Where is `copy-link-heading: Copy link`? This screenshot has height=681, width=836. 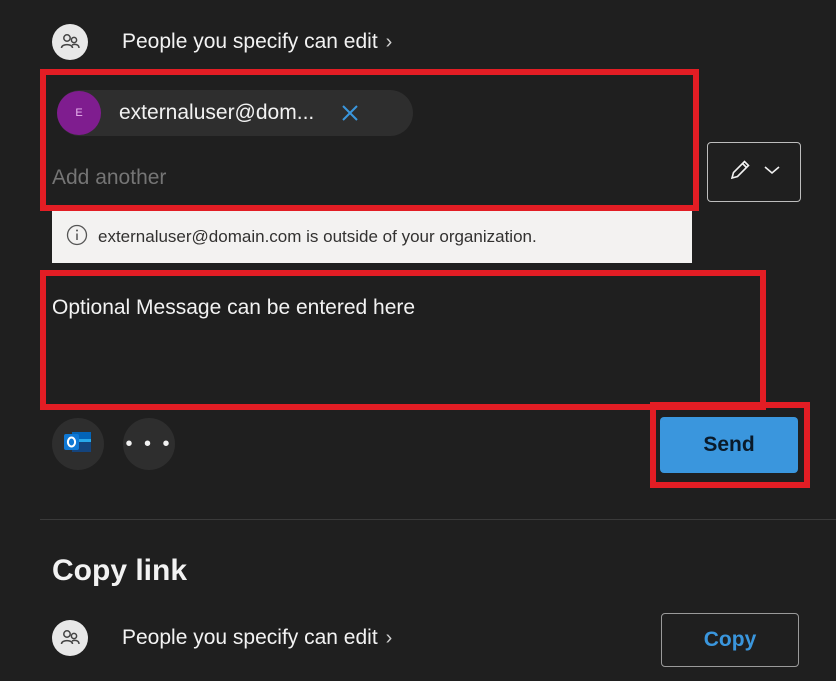 copy-link-heading: Copy link is located at coordinates (120, 570).